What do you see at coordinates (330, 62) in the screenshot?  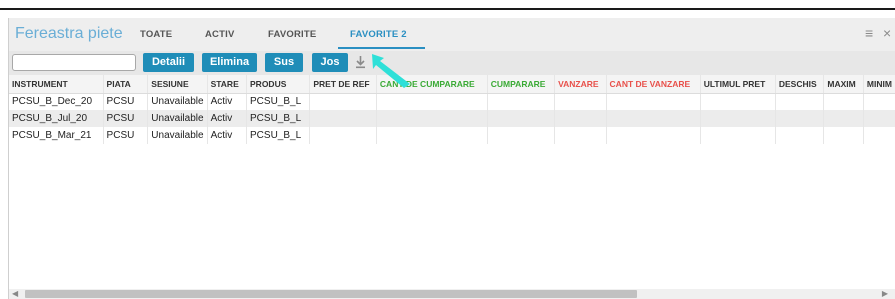 I see `move-down-button: Jos` at bounding box center [330, 62].